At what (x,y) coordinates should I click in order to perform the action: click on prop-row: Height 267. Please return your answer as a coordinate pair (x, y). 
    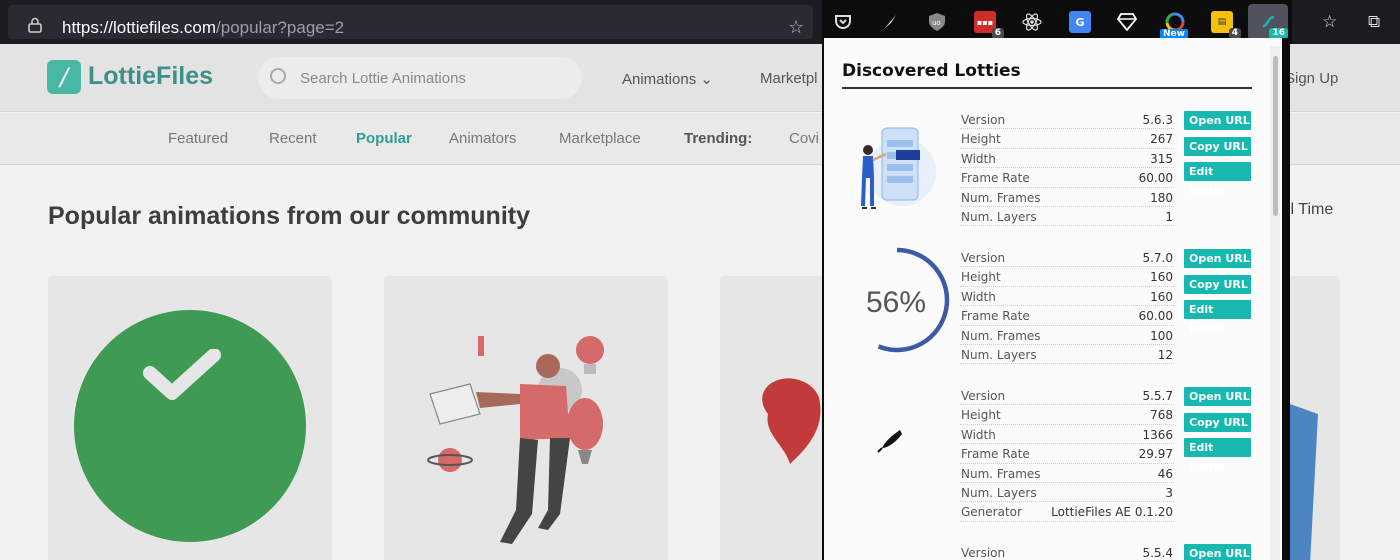
    Looking at the image, I should click on (1067, 139).